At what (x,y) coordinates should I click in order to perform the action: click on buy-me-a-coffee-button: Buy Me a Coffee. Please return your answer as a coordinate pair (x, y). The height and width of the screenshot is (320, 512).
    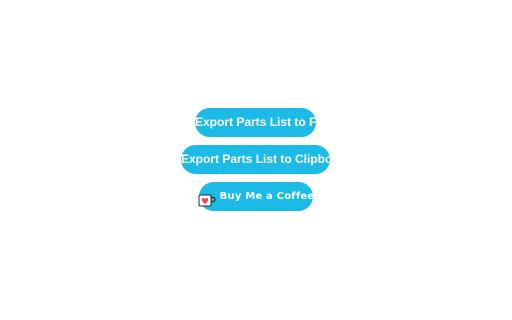
    Looking at the image, I should click on (256, 196).